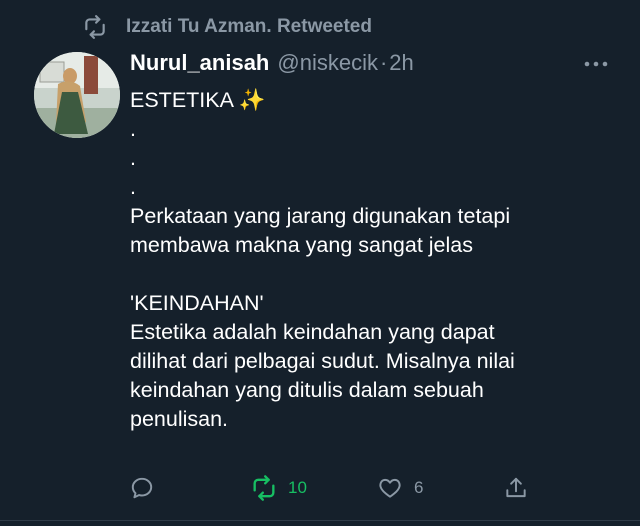 This screenshot has height=526, width=640. What do you see at coordinates (297, 487) in the screenshot?
I see `retweet-count: 10` at bounding box center [297, 487].